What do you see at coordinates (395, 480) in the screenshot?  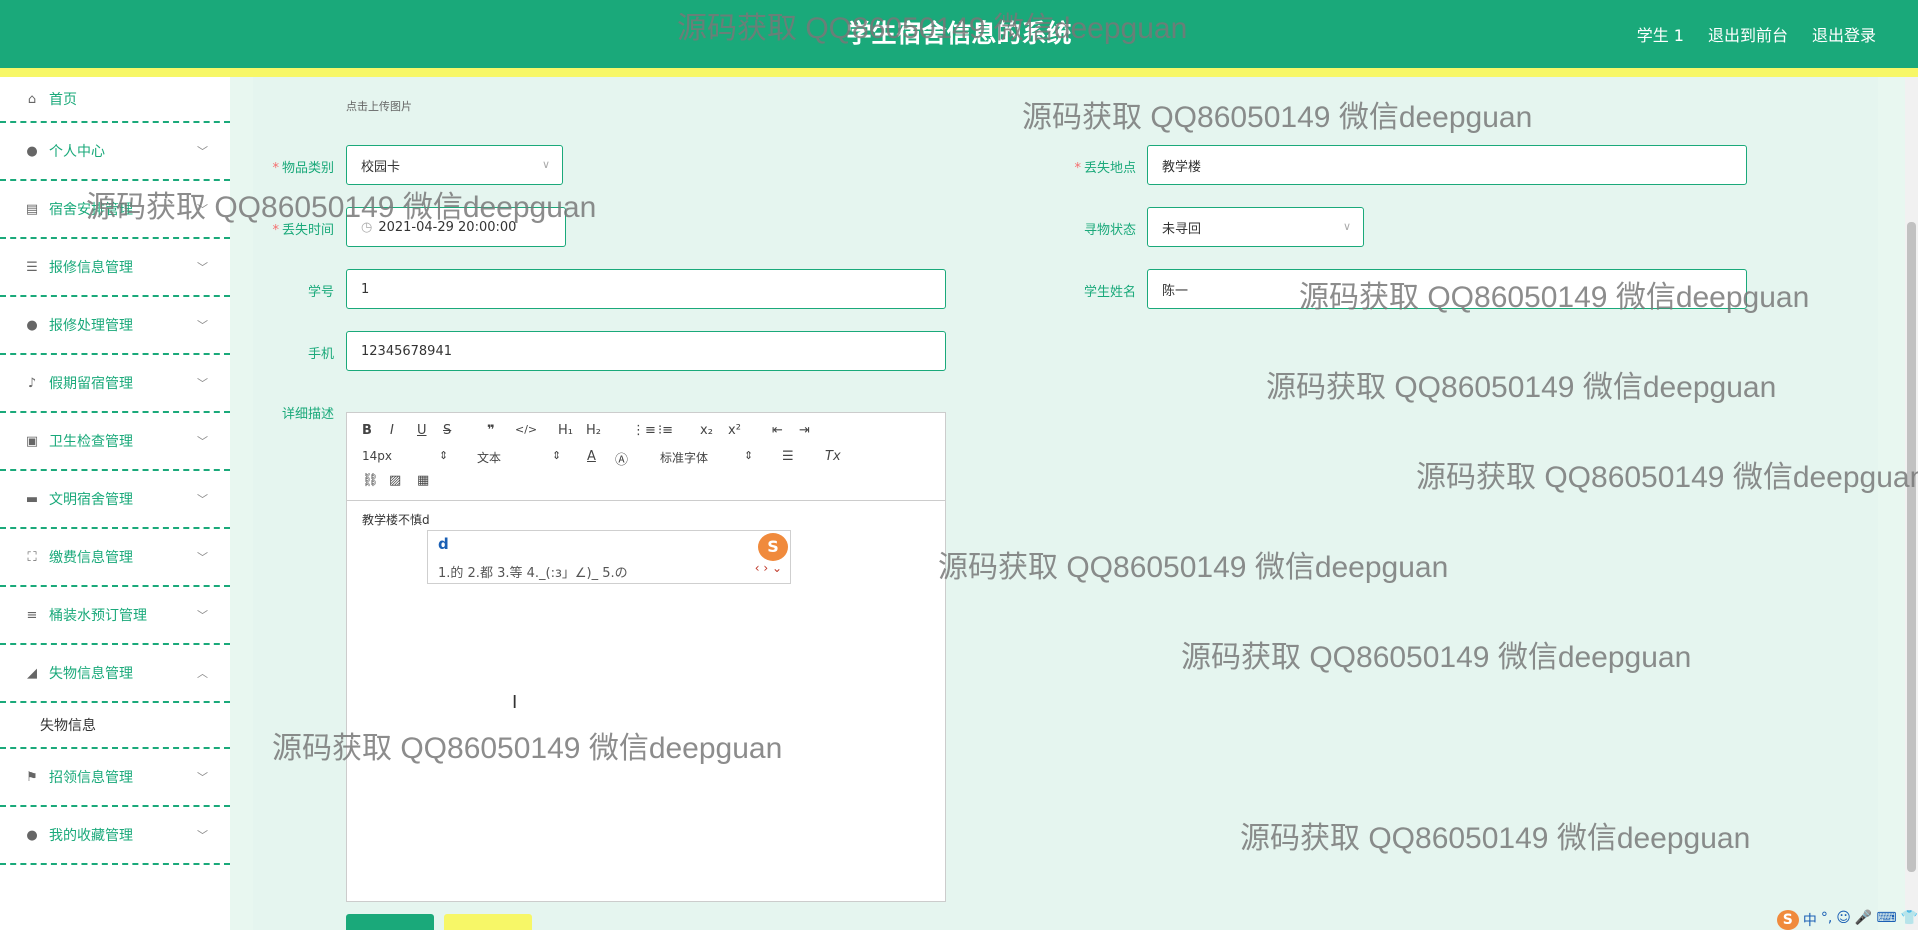 I see `image-icon: ▨` at bounding box center [395, 480].